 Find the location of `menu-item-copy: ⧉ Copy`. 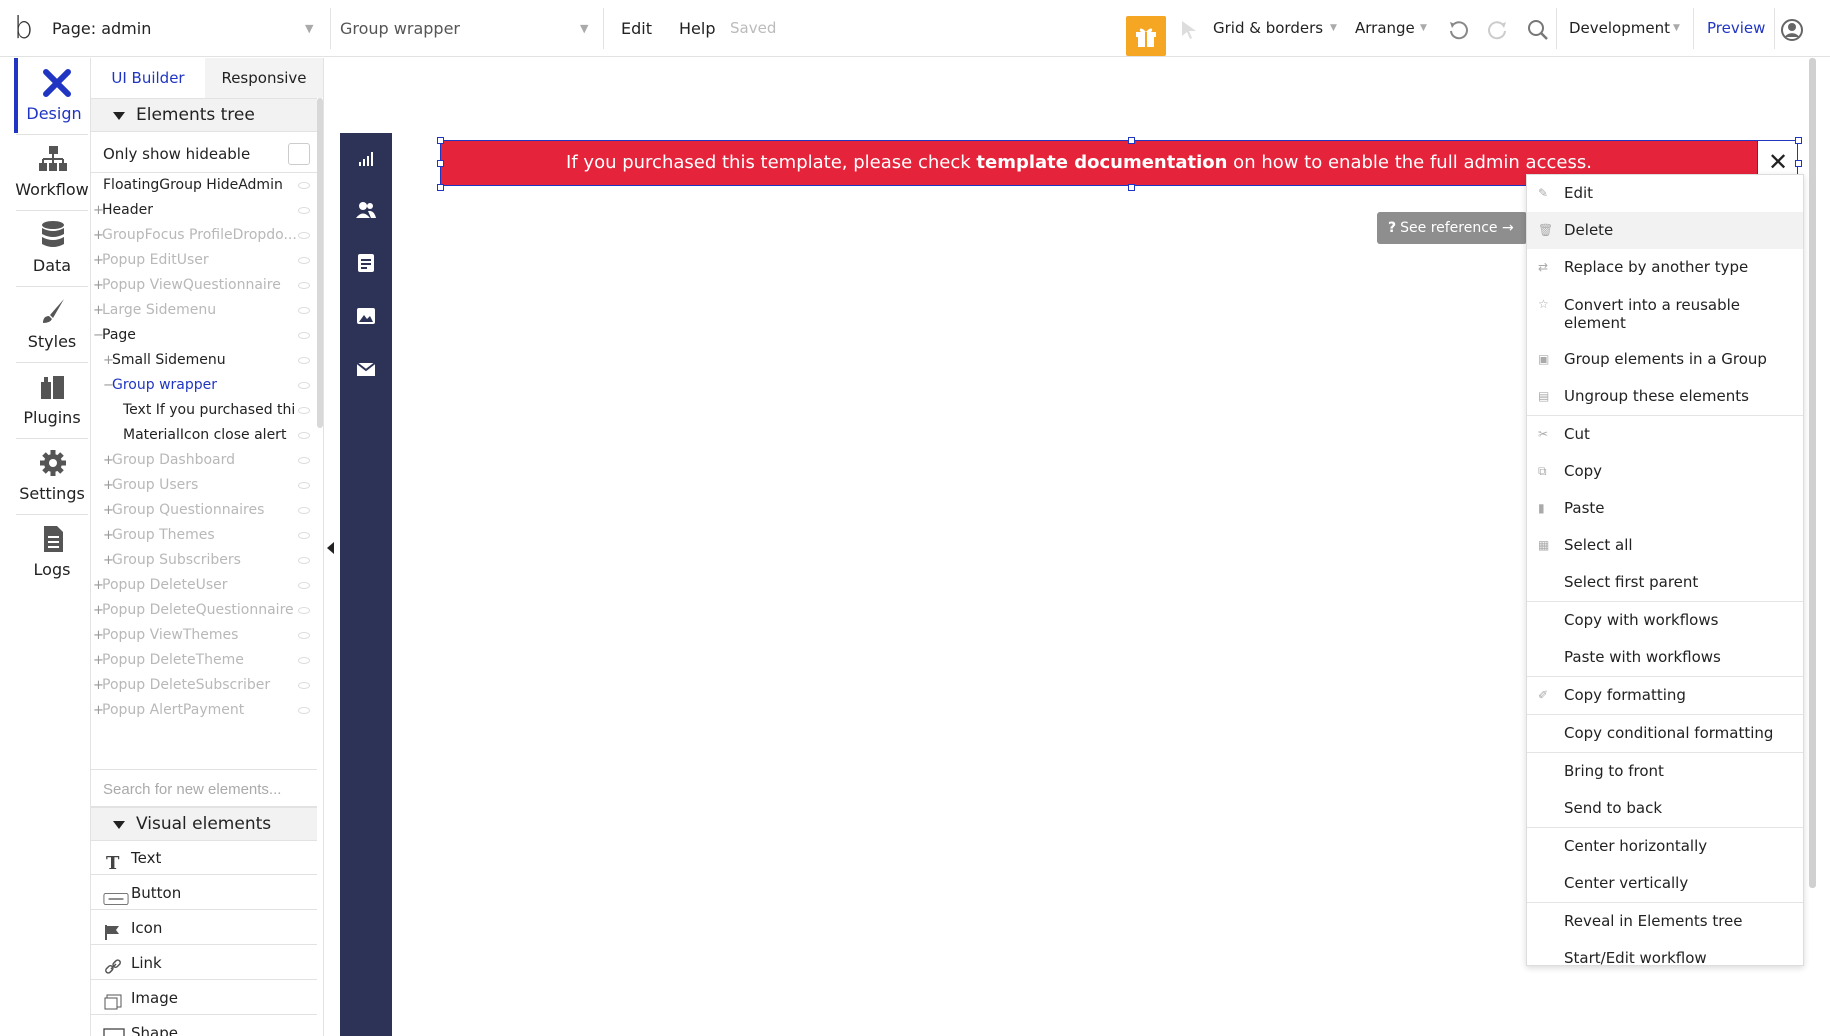

menu-item-copy: ⧉ Copy is located at coordinates (1665, 471).